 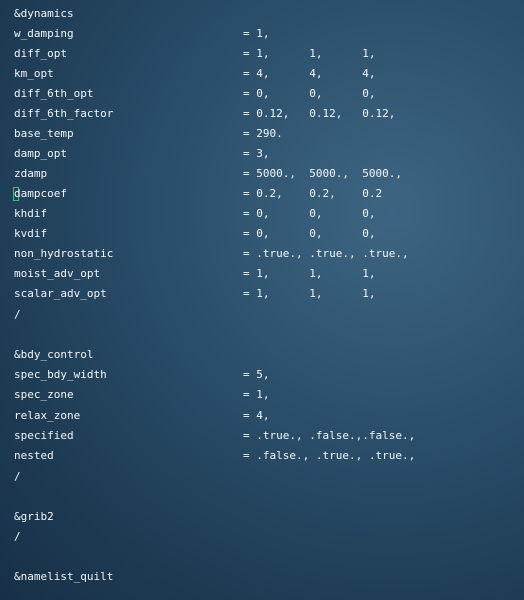 What do you see at coordinates (31, 213) in the screenshot?
I see `namelist-key: khdif` at bounding box center [31, 213].